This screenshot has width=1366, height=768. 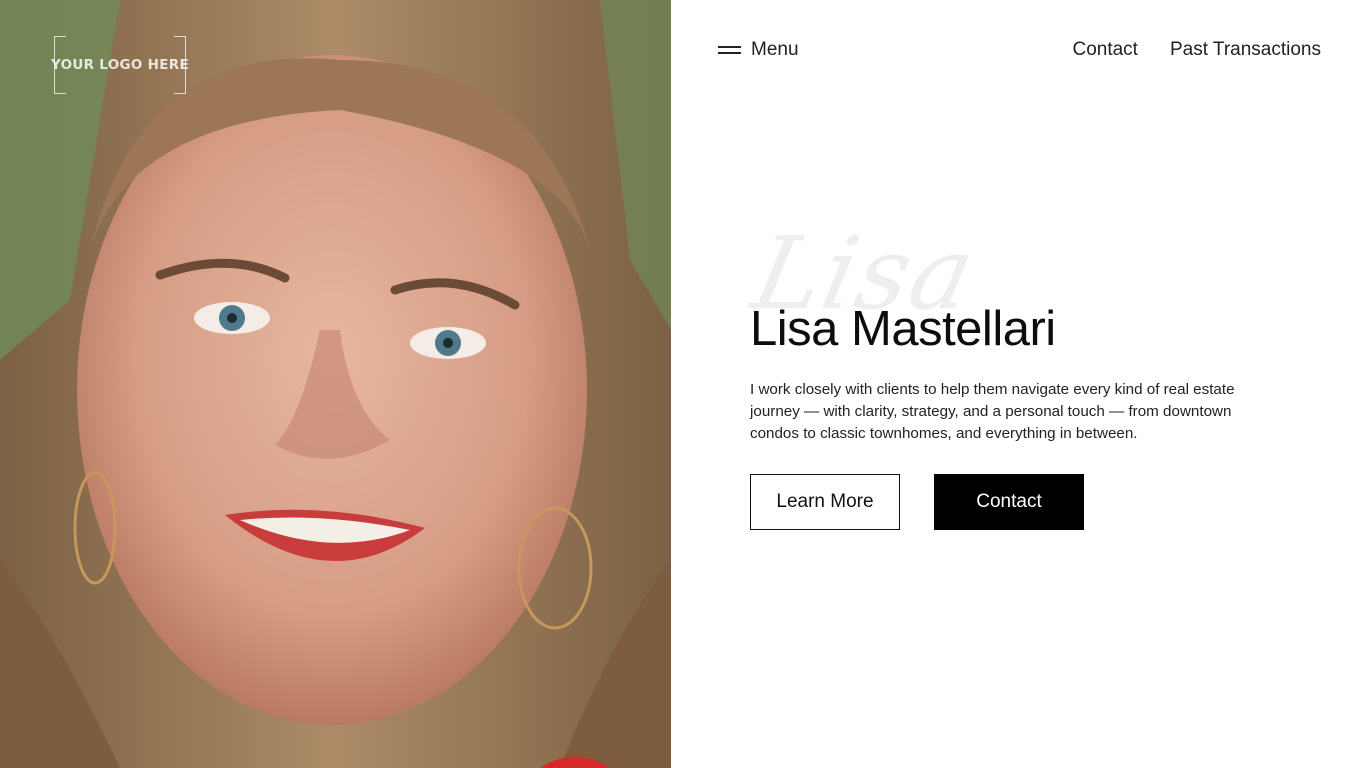 What do you see at coordinates (825, 502) in the screenshot?
I see `learn-more-button: Learn More` at bounding box center [825, 502].